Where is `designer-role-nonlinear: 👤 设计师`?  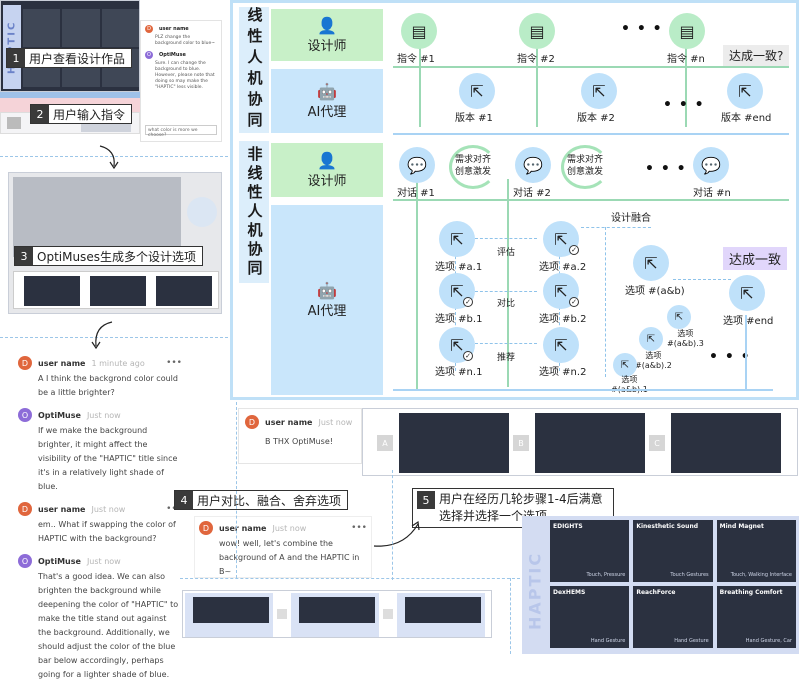 designer-role-nonlinear: 👤 设计师 is located at coordinates (327, 170).